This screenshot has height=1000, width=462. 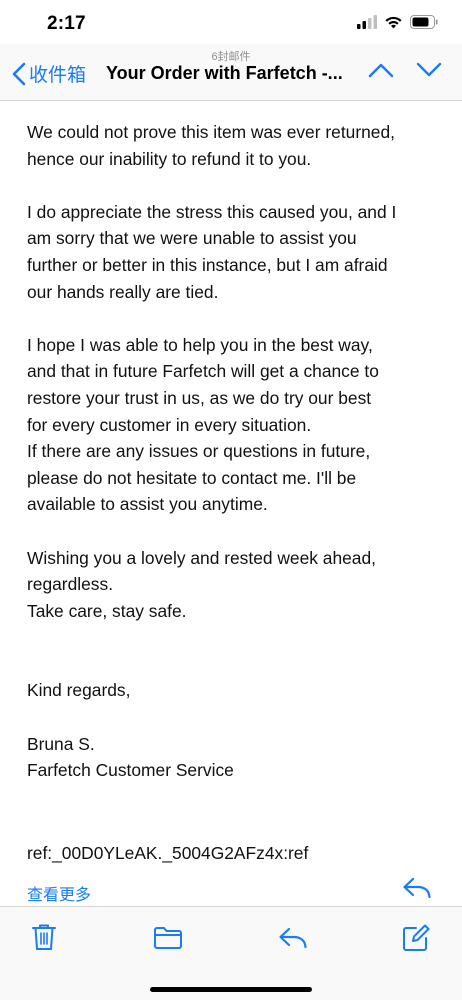 I want to click on body-line: available to assist you anytime., so click(x=147, y=504).